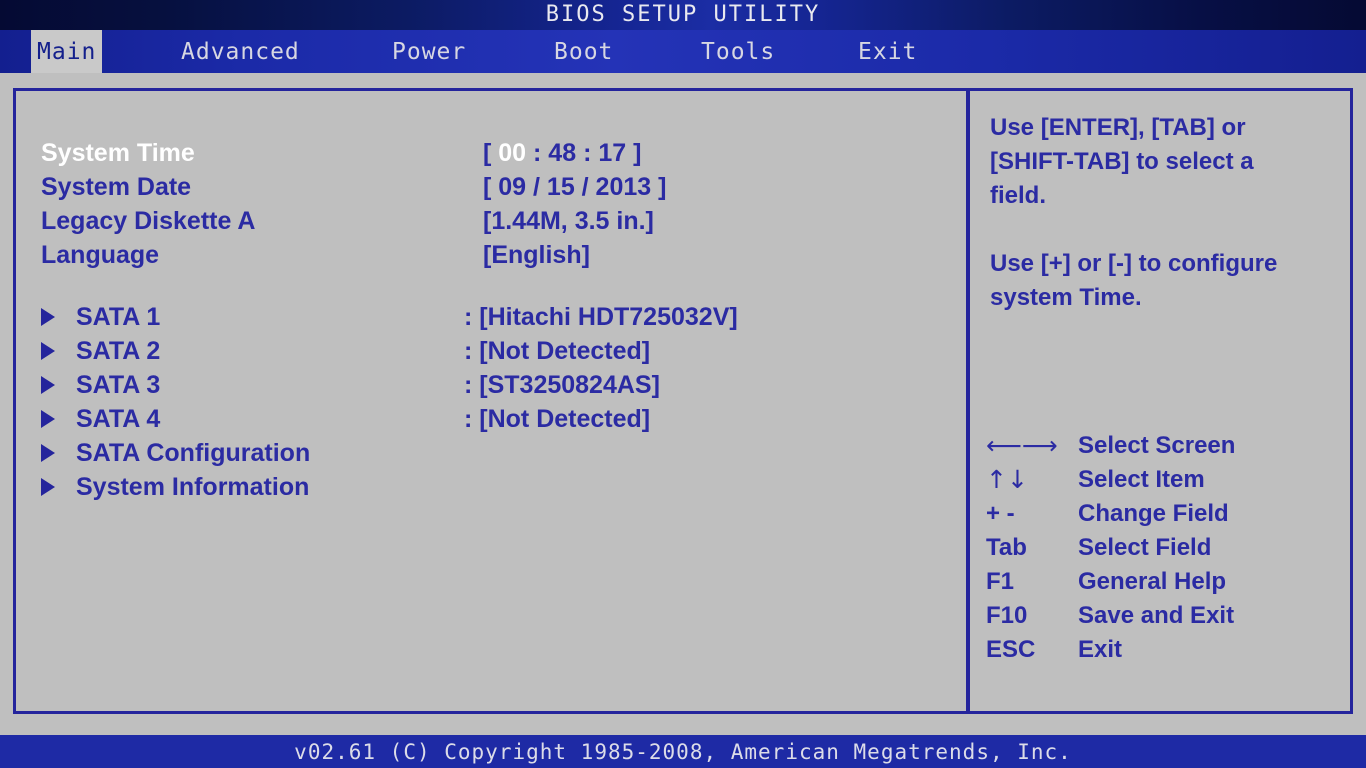 The image size is (1366, 768). Describe the element at coordinates (1141, 479) in the screenshot. I see `key-description: Select Item` at that location.